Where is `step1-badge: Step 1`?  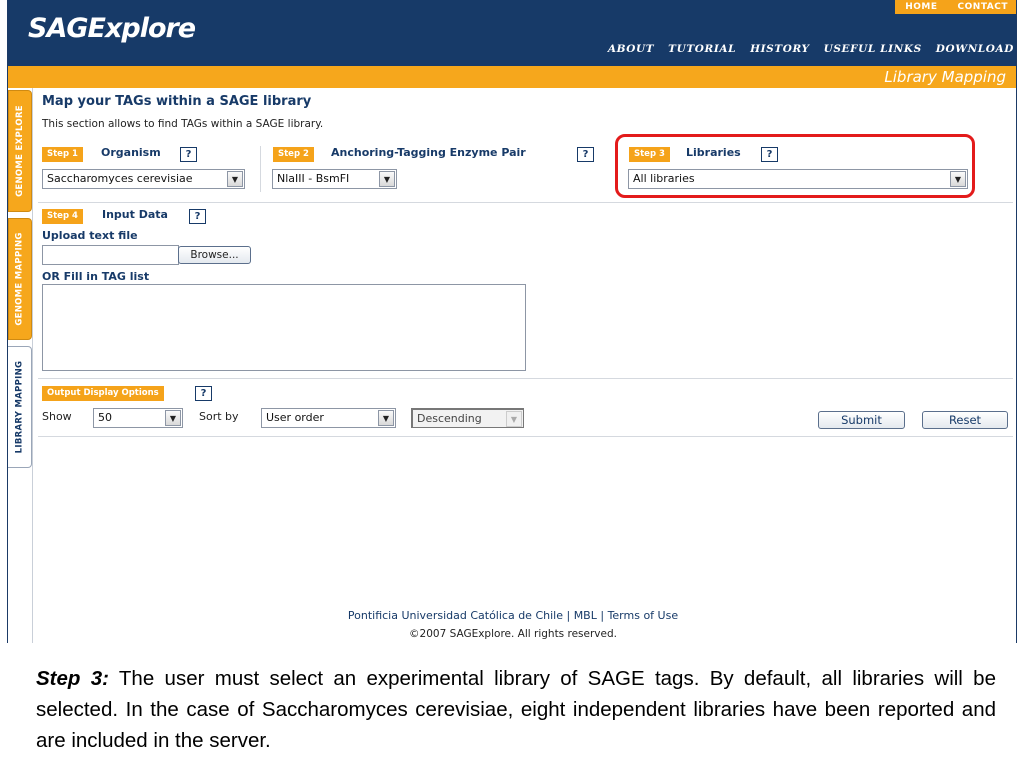
step1-badge: Step 1 is located at coordinates (62, 154).